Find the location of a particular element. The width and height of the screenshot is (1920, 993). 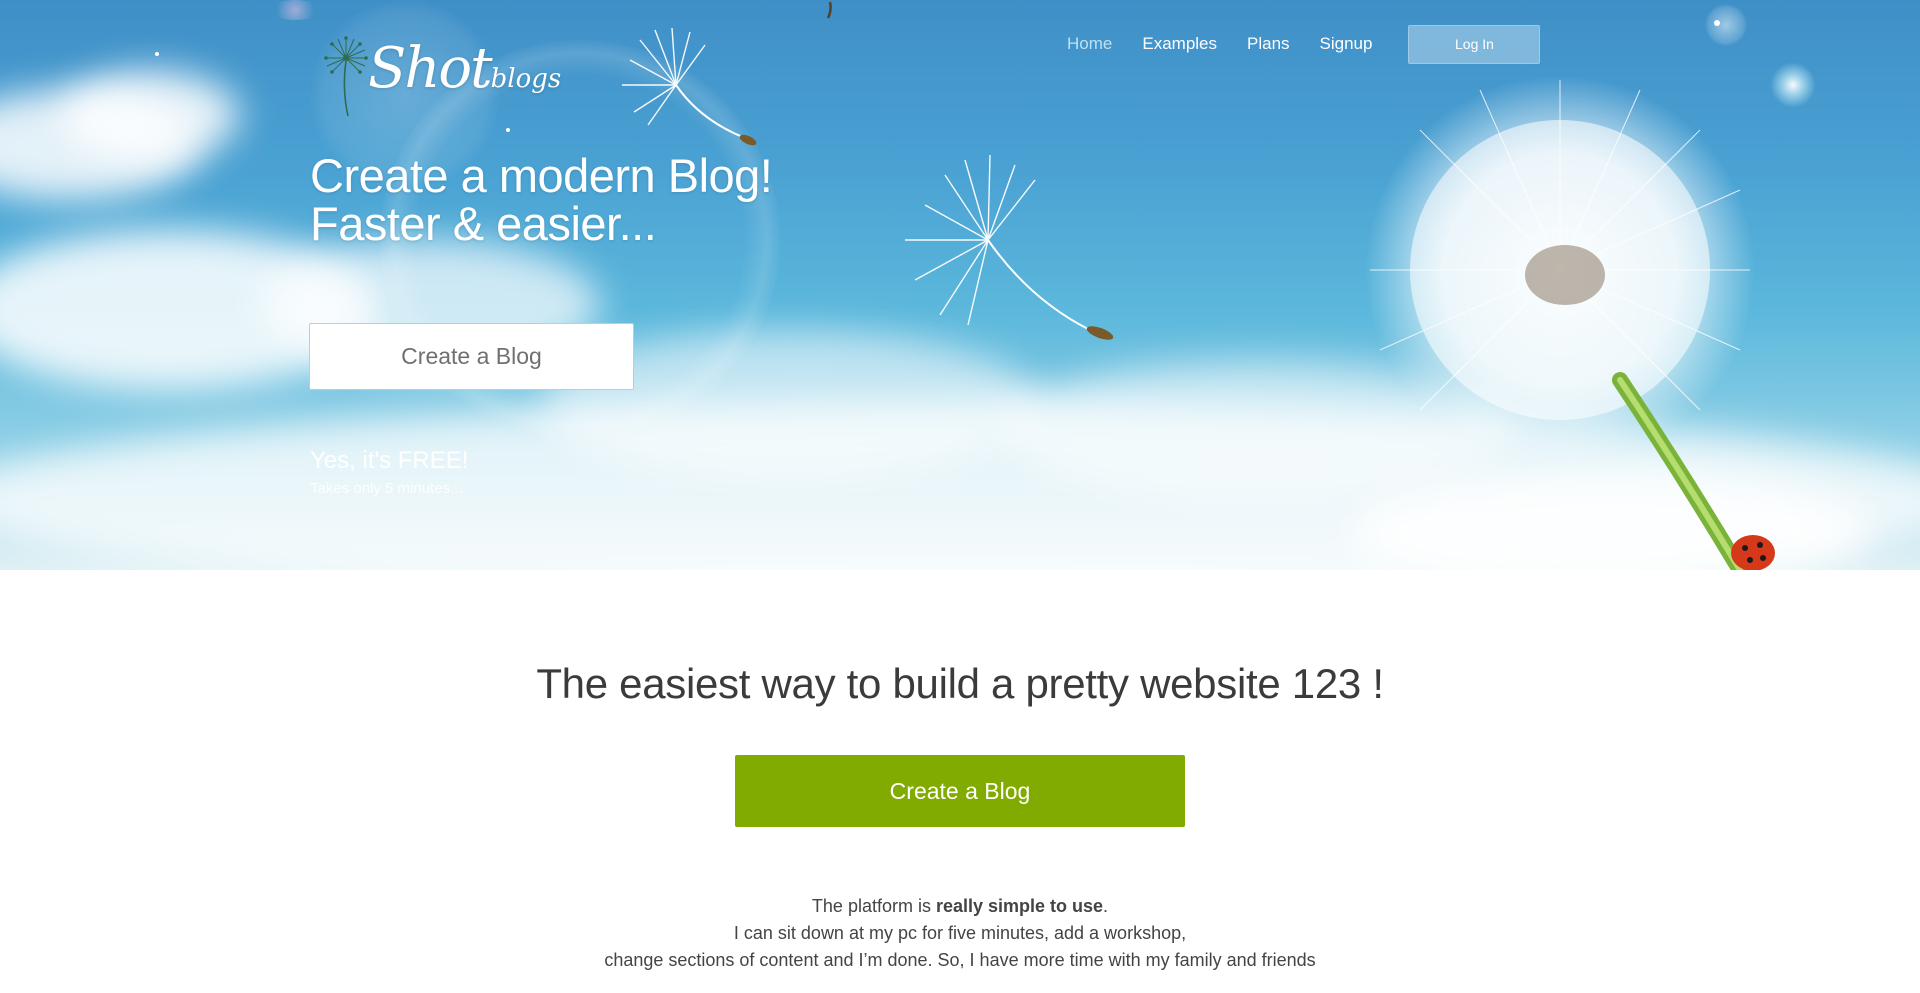

brand-logo: Shotblogs is located at coordinates (439, 76).